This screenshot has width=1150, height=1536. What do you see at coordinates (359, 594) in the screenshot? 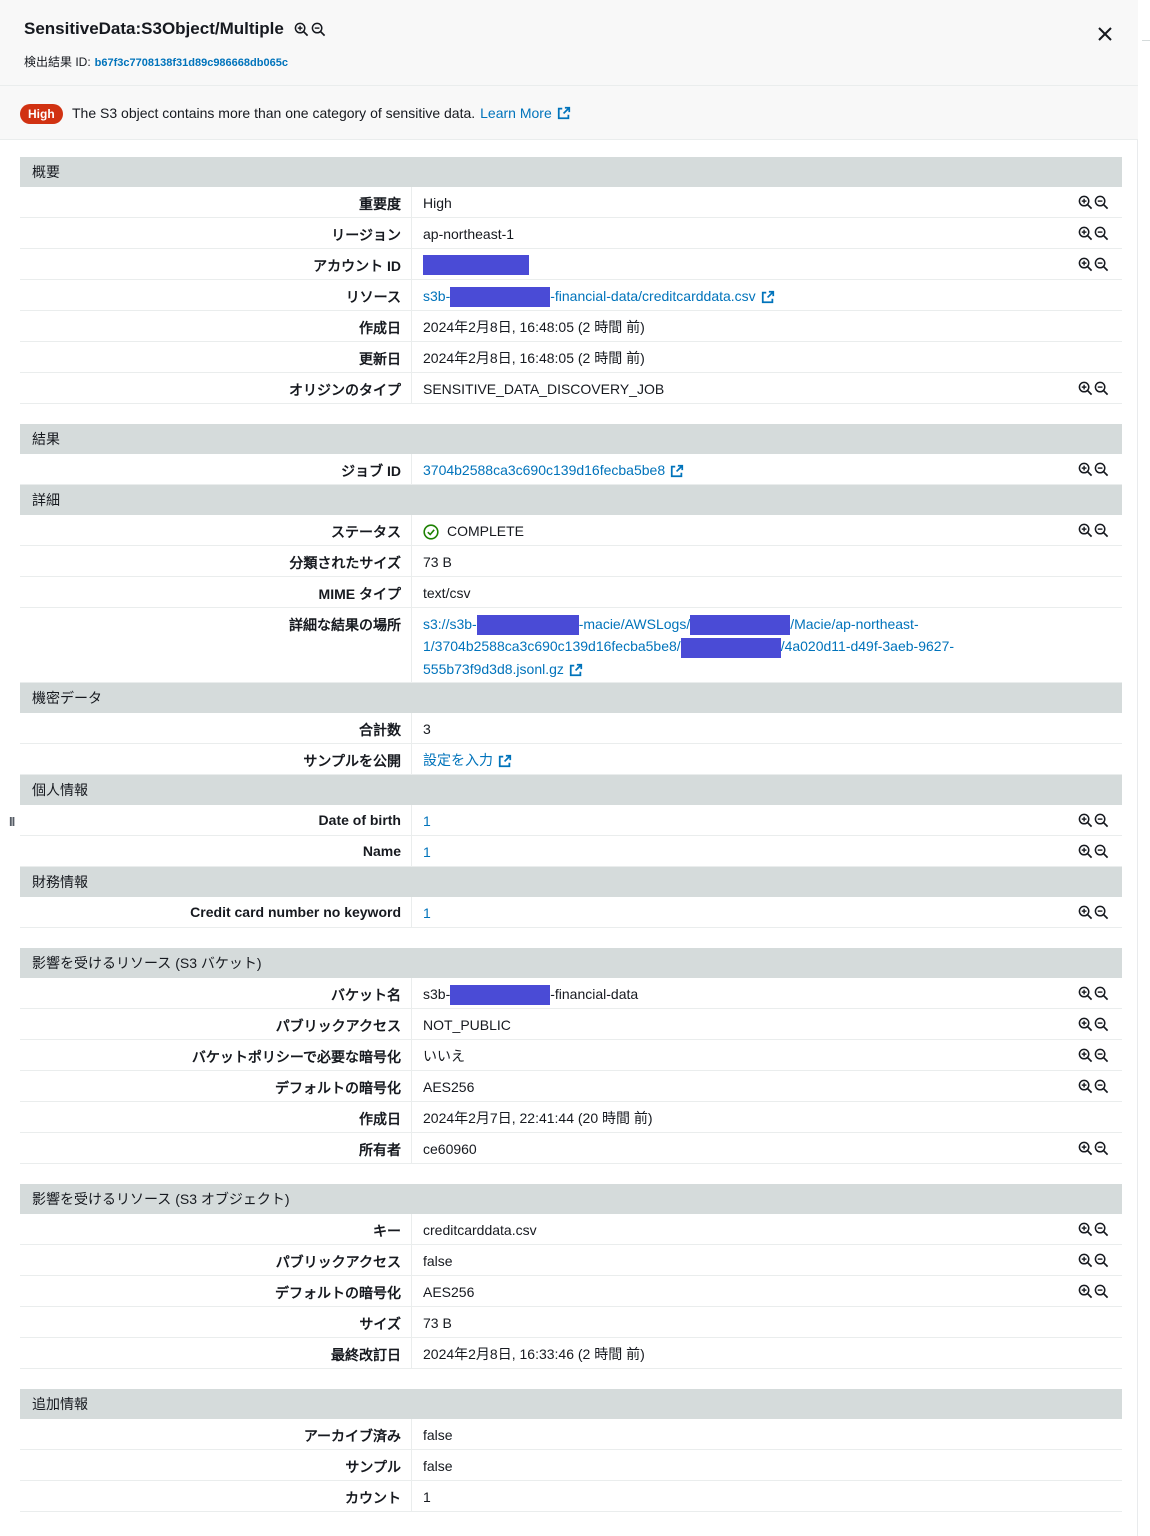
I see `row-label: MIME タイプ` at bounding box center [359, 594].